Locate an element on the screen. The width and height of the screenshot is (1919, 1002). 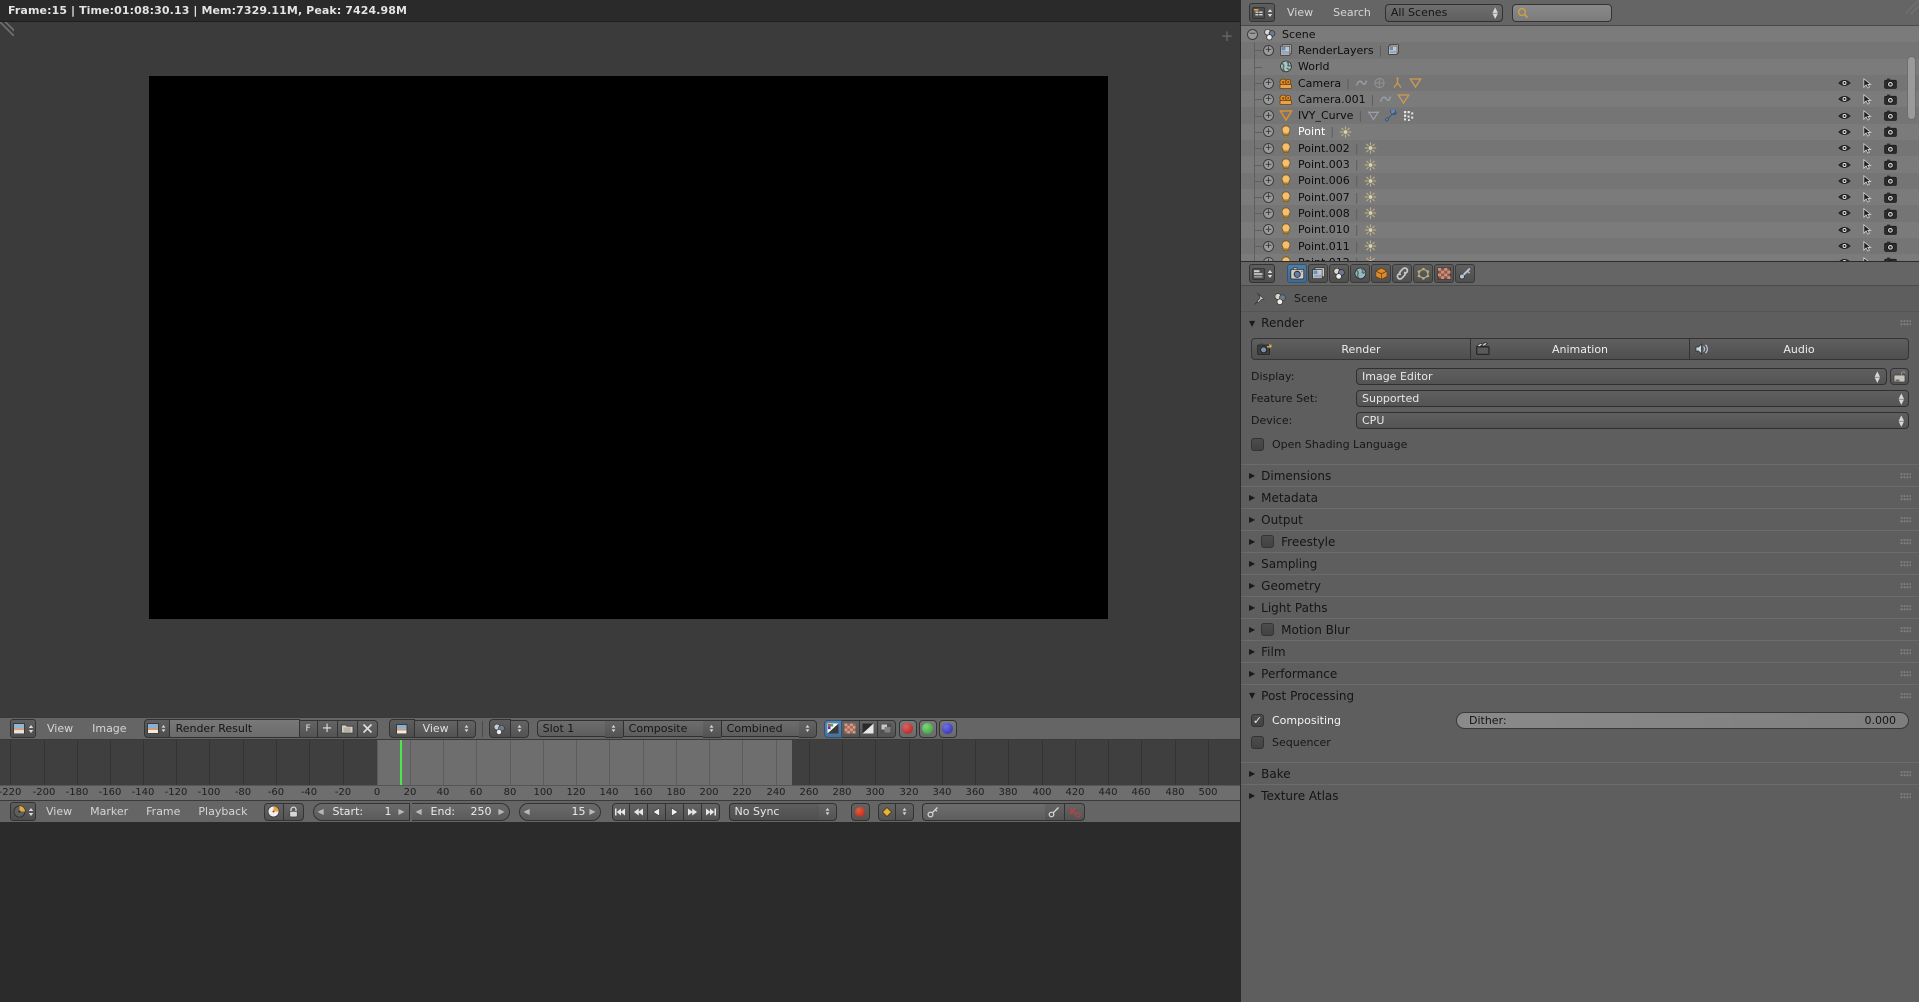
outliner-row: + Point.002 | is located at coordinates (1580, 148).